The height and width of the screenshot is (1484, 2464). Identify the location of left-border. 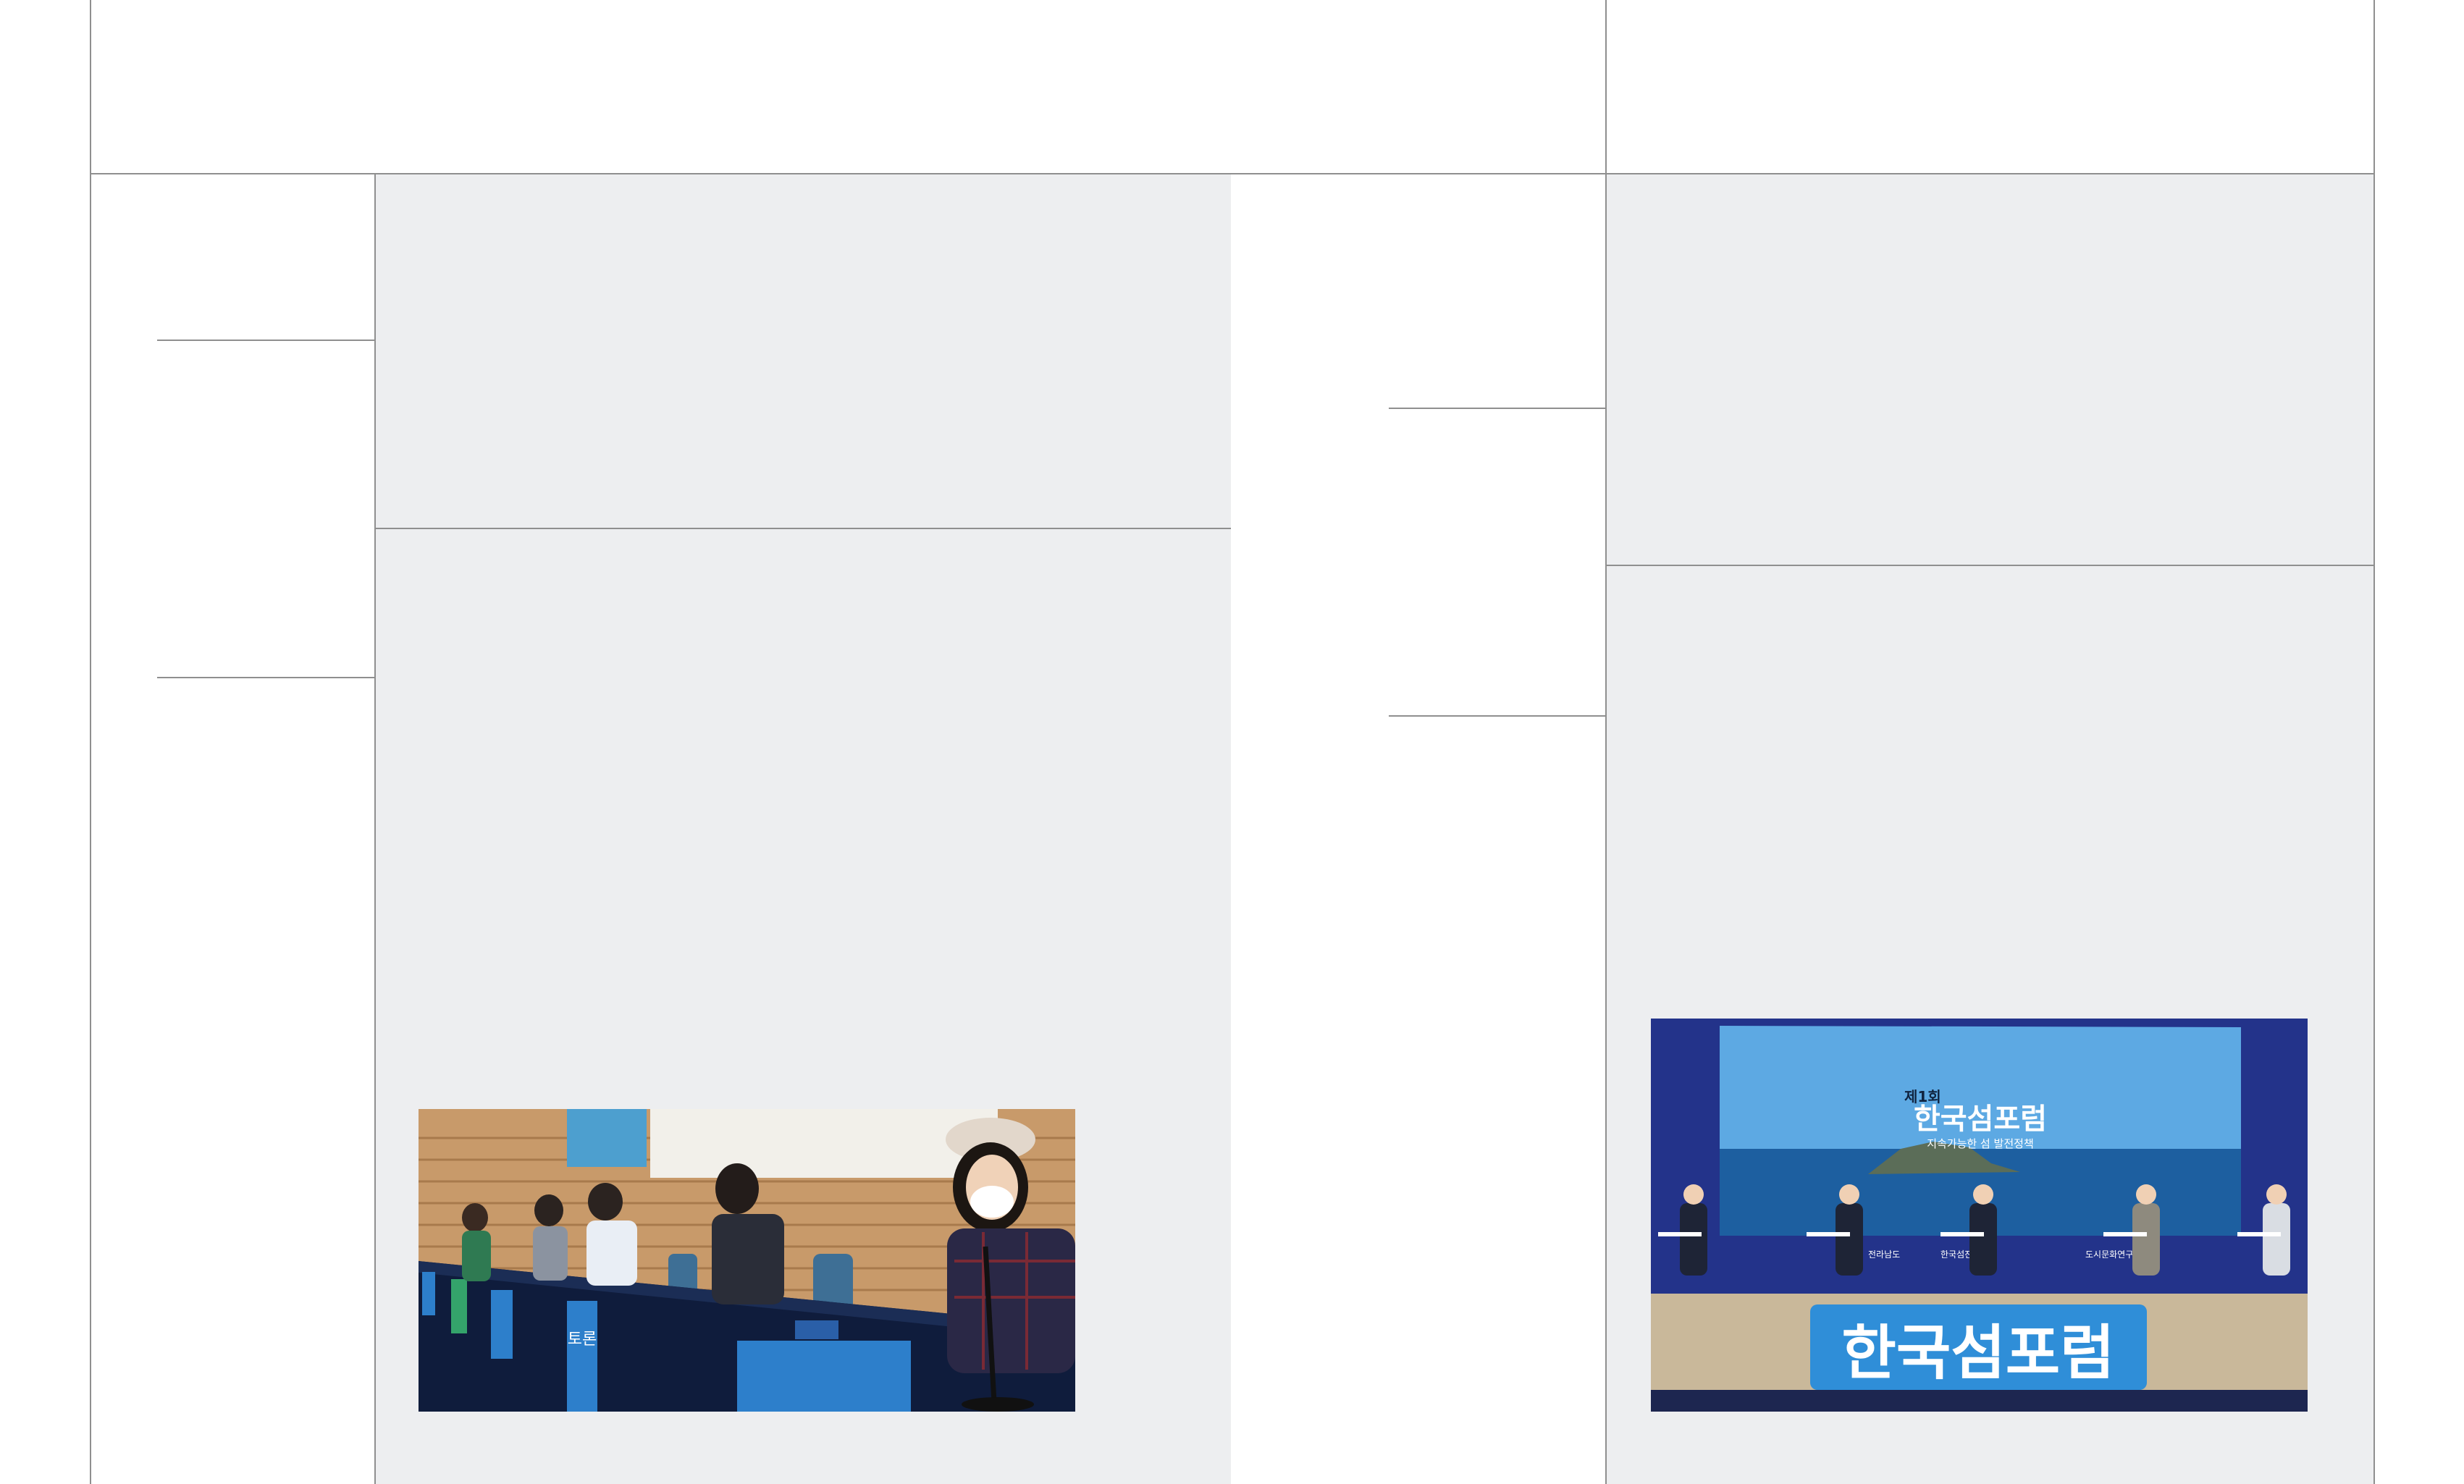
(91, 742).